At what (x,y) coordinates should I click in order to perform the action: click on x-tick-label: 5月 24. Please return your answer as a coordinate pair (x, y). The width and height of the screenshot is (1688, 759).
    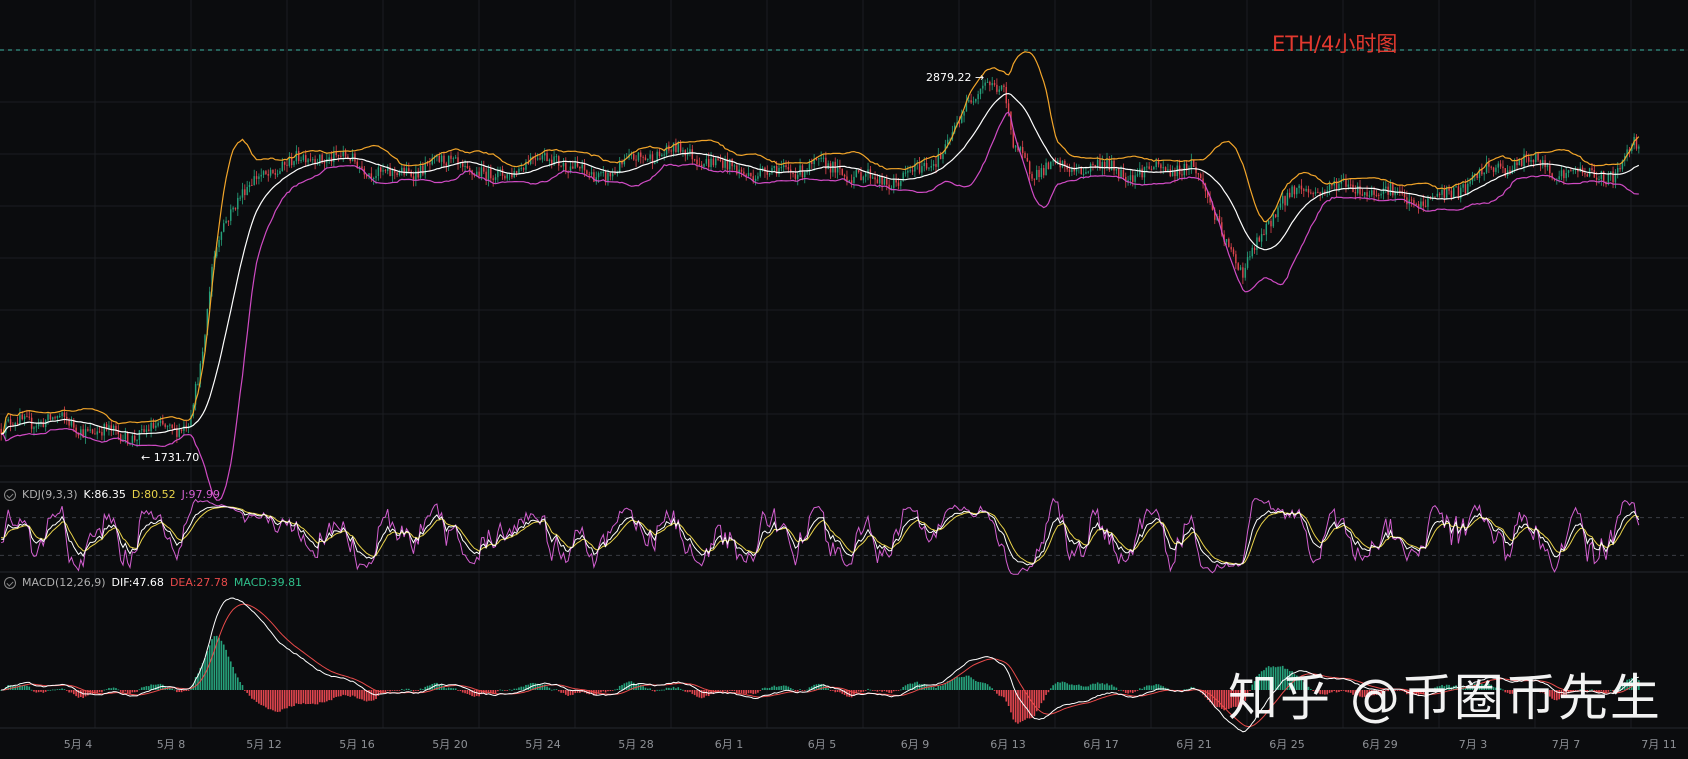
    Looking at the image, I should click on (543, 744).